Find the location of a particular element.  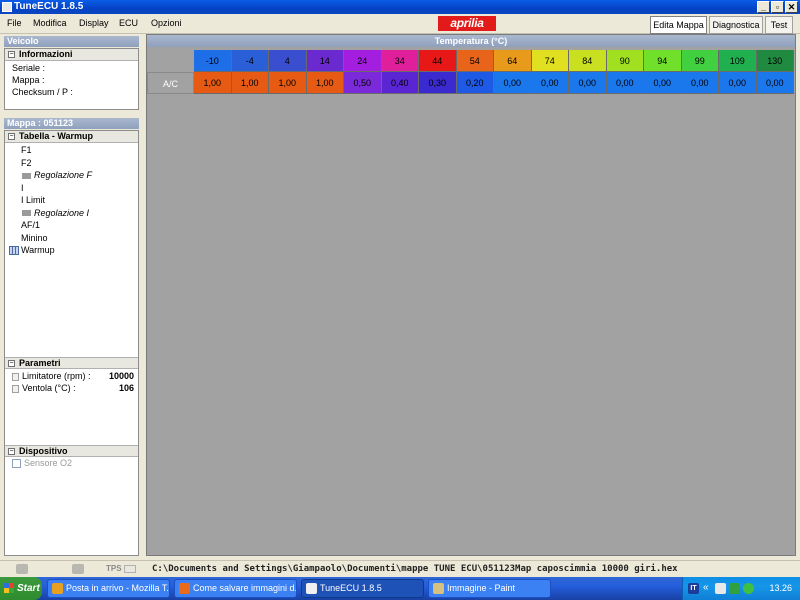

temp-header-cell: 109 is located at coordinates (738, 61).